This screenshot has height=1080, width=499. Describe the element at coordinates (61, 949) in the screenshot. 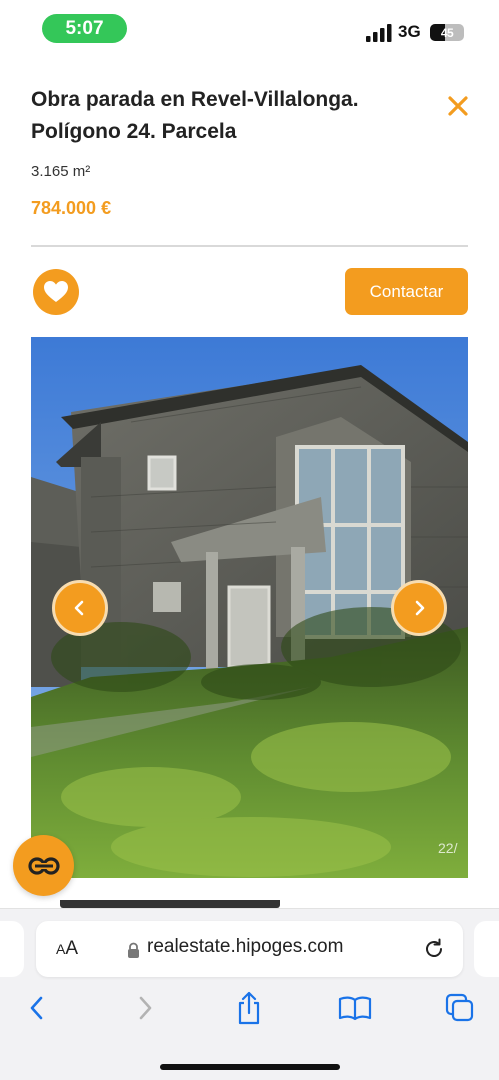

I see `text-size-small-label: A` at that location.